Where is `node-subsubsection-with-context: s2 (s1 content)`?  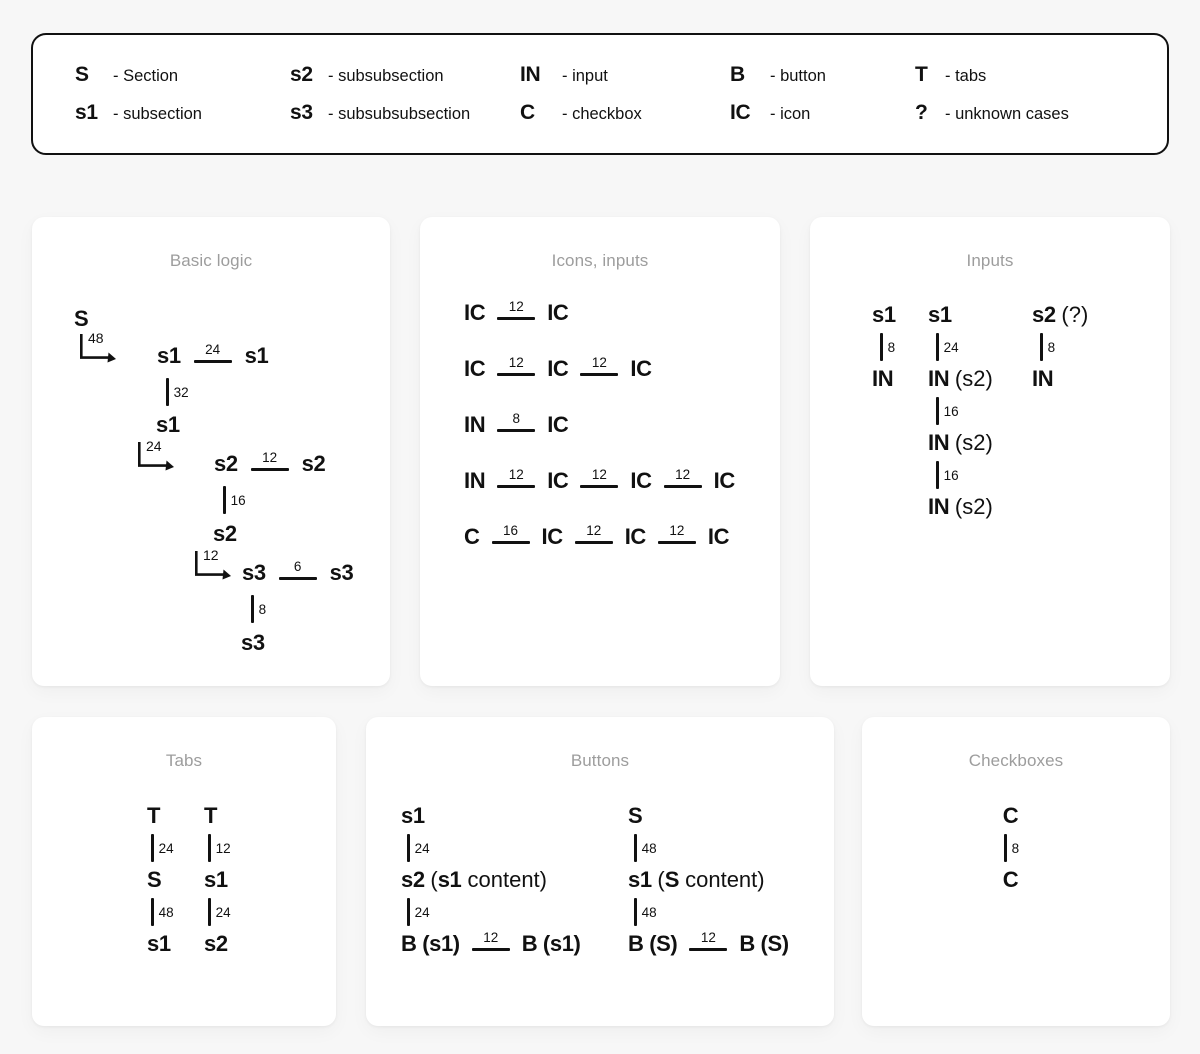
node-subsubsection-with-context: s2 (s1 content) is located at coordinates (474, 880).